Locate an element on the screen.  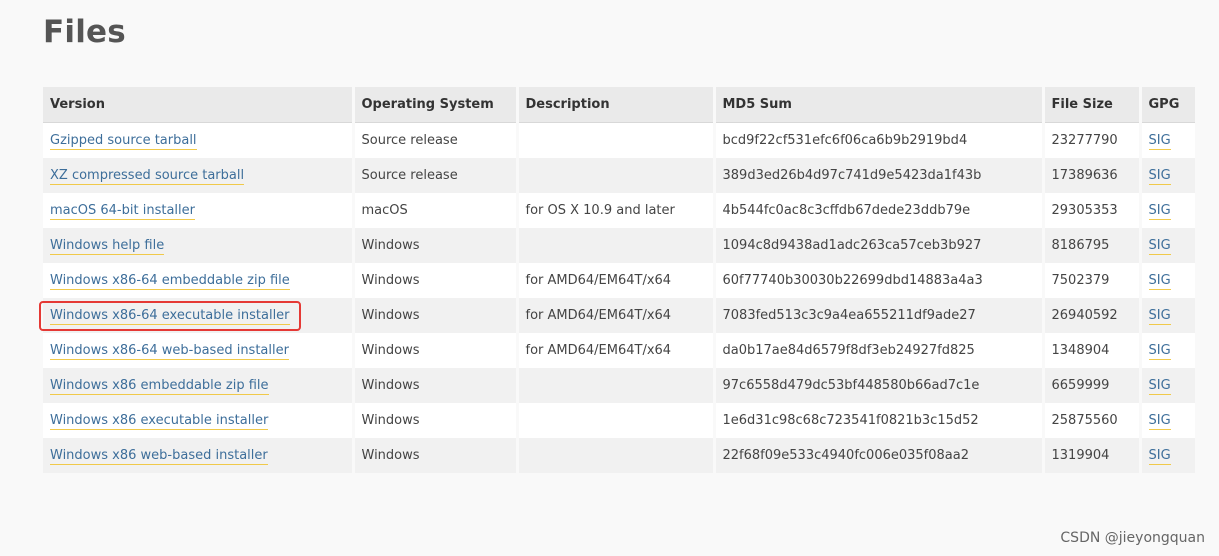
version-cell: Windows help file is located at coordinates (199, 245).